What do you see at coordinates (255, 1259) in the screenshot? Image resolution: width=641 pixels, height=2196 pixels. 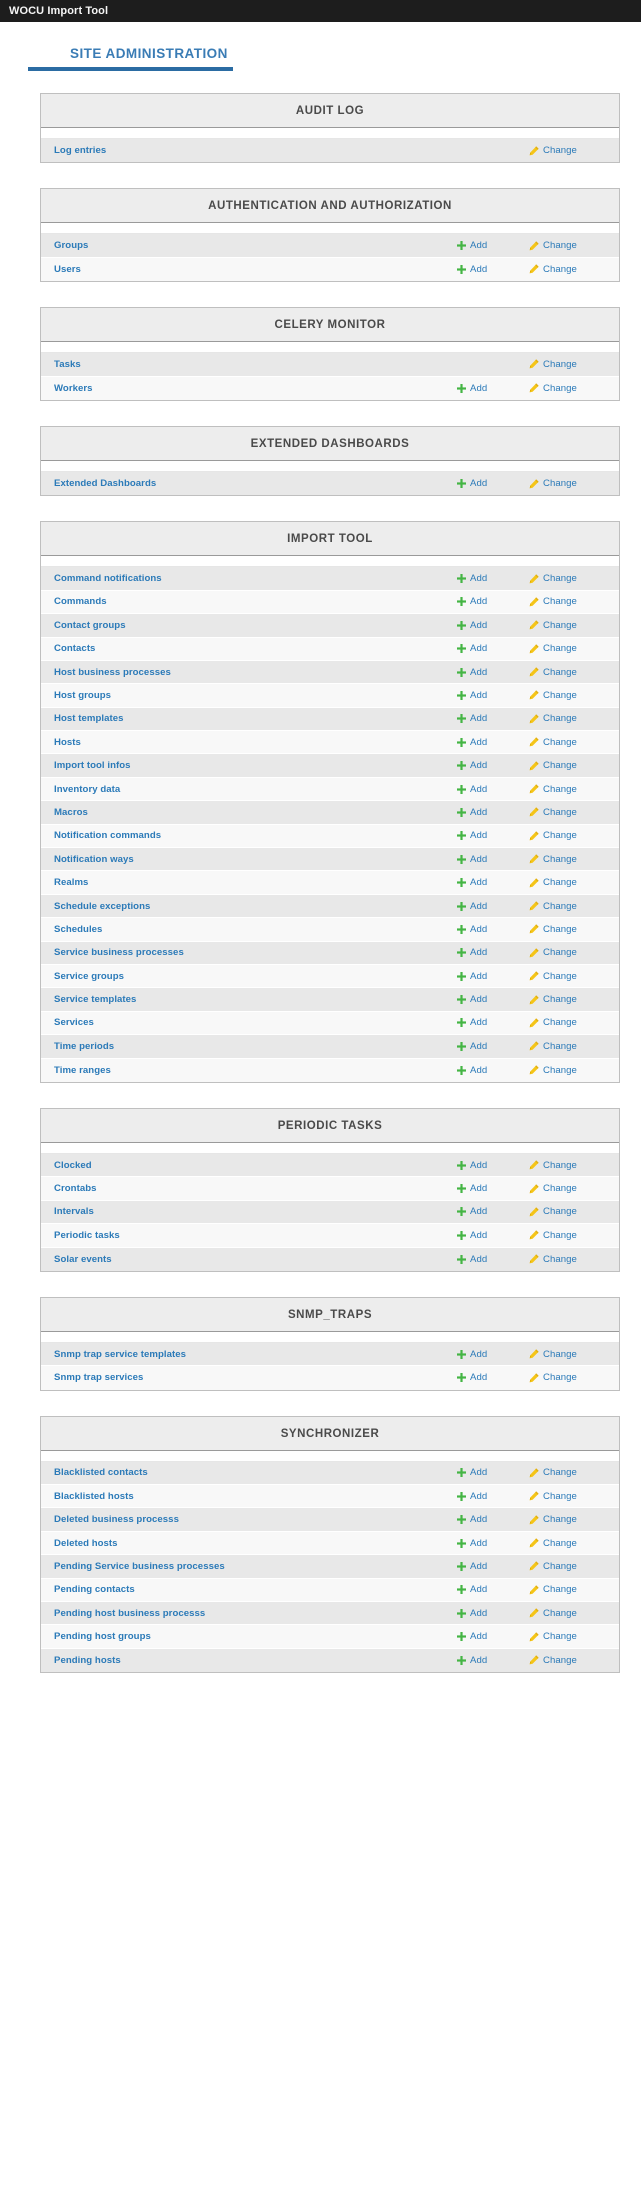 I see `model-link: Solar events` at bounding box center [255, 1259].